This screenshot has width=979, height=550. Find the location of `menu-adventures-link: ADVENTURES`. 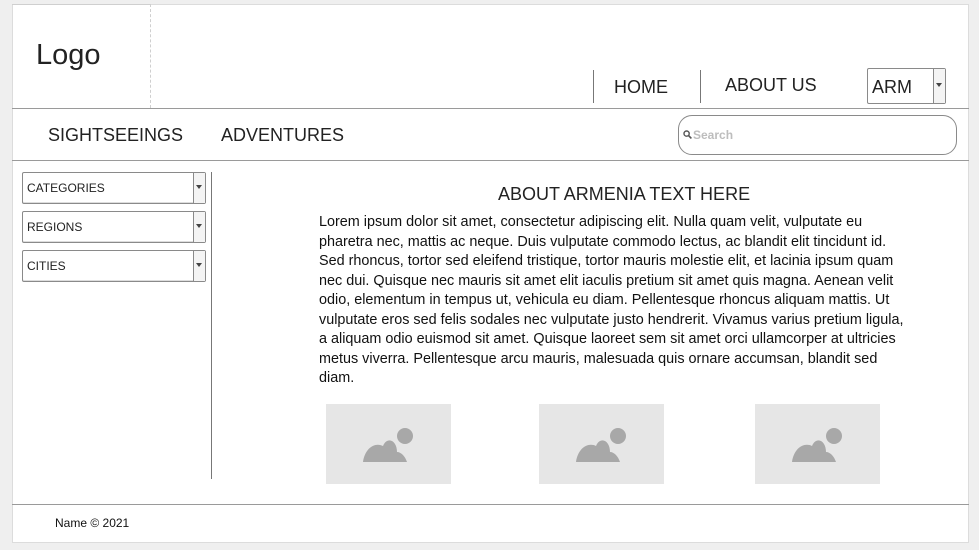

menu-adventures-link: ADVENTURES is located at coordinates (282, 135).